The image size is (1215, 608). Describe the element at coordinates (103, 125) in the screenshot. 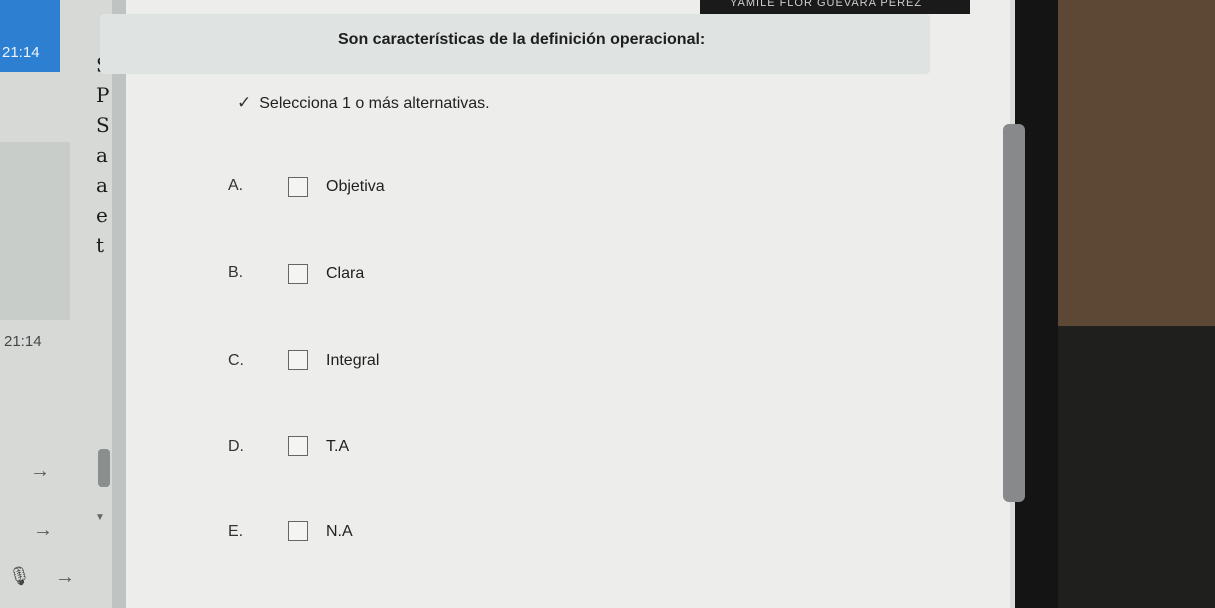

I see `partial-letter: S` at that location.